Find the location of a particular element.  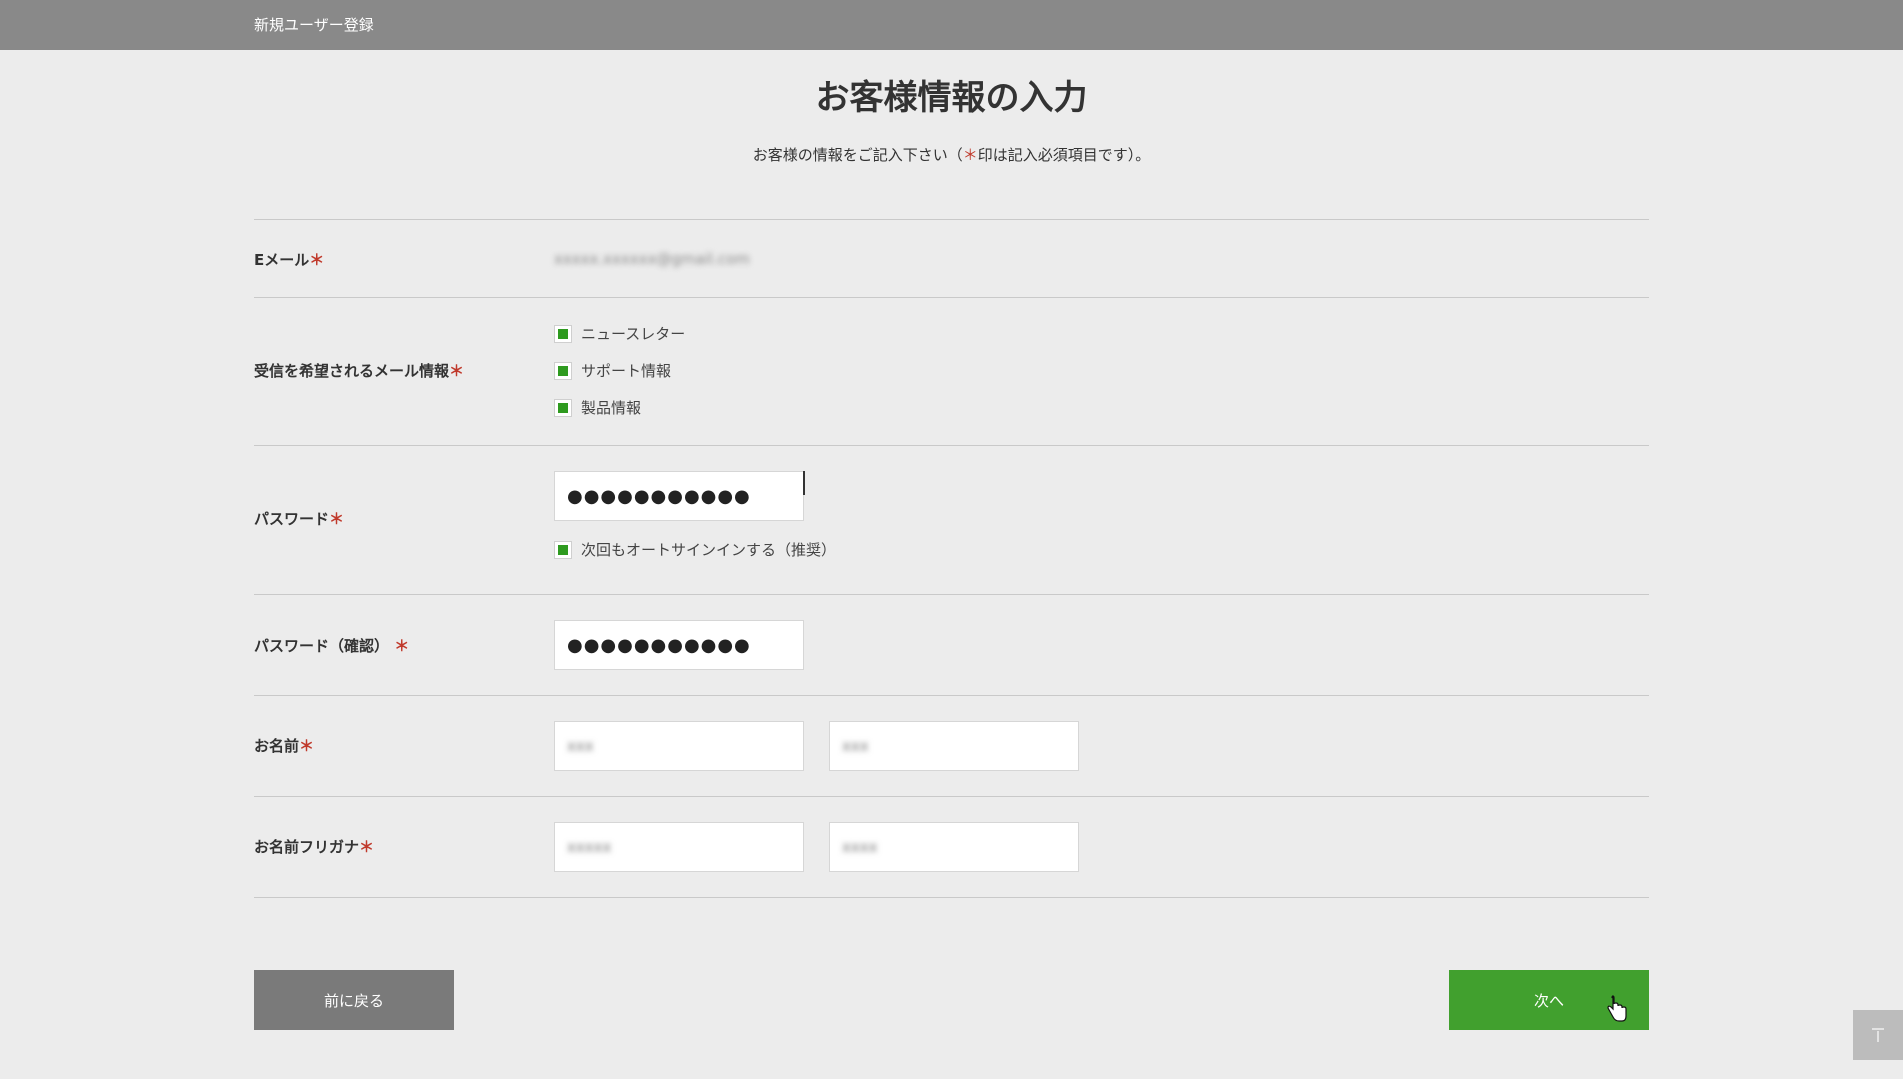

product-info-checkbox is located at coordinates (563, 407).